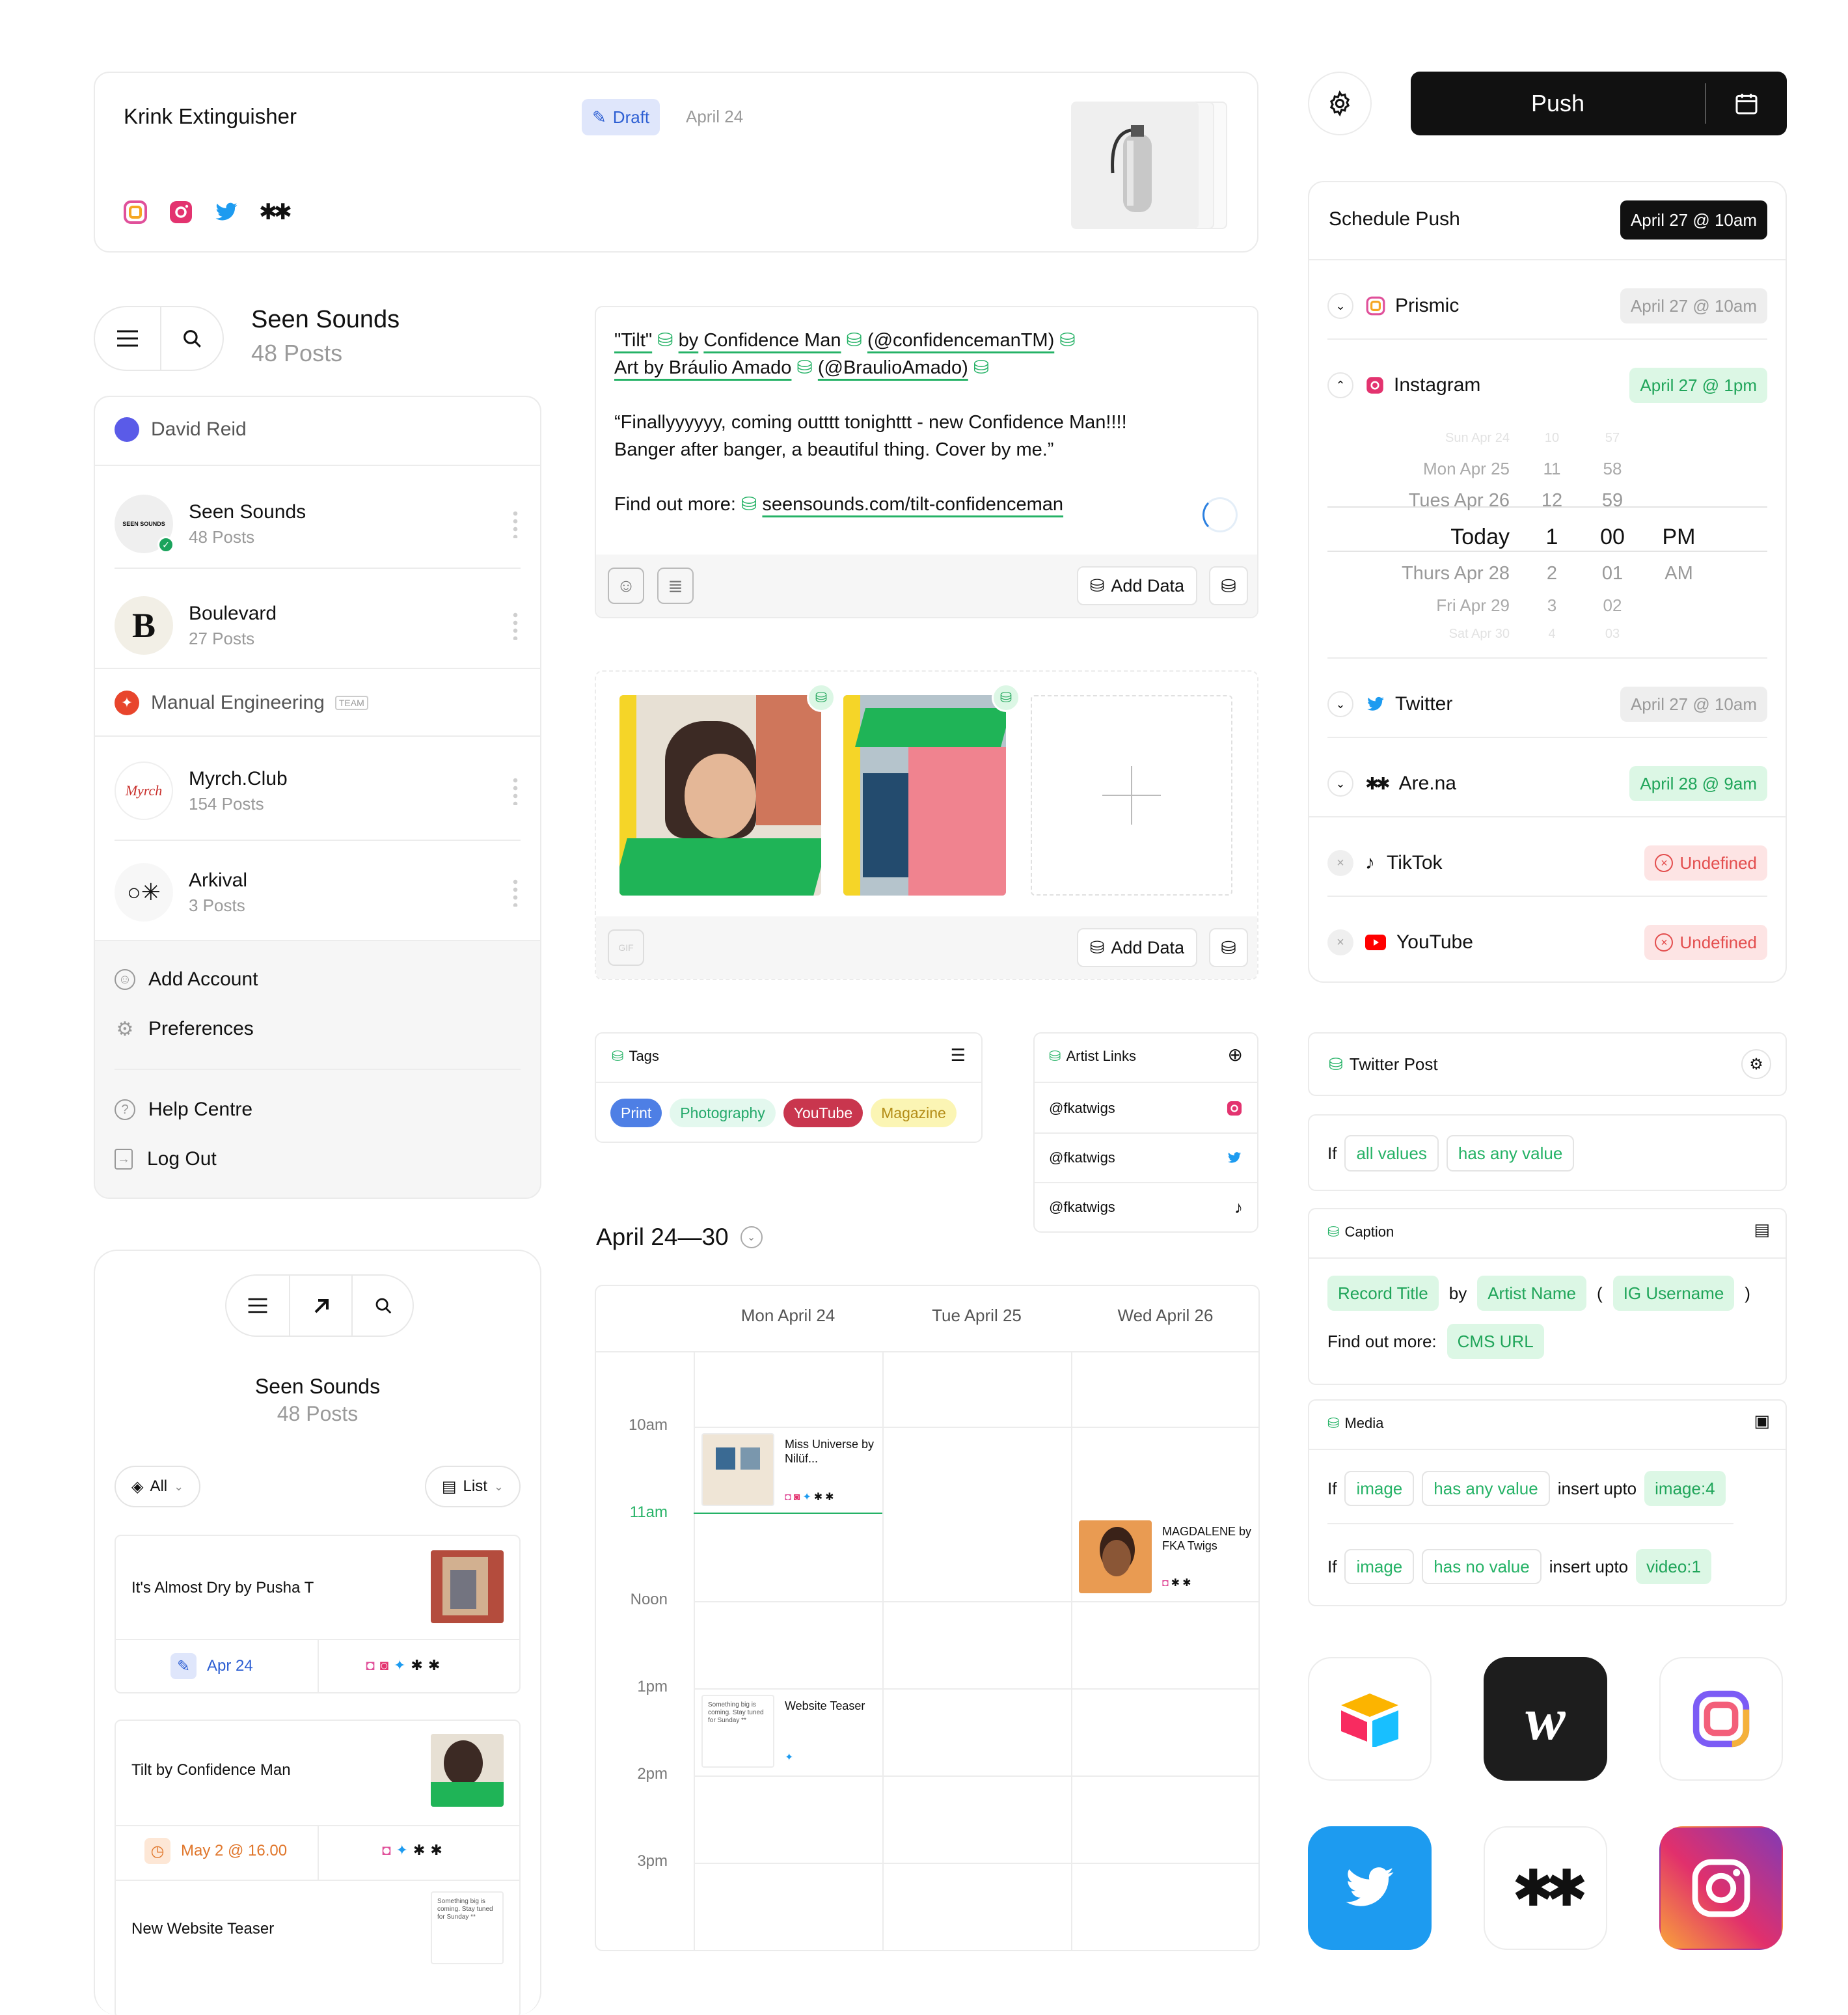 The height and width of the screenshot is (2015, 1848). What do you see at coordinates (1679, 553) in the screenshot?
I see `picker-ampm: PM AM` at bounding box center [1679, 553].